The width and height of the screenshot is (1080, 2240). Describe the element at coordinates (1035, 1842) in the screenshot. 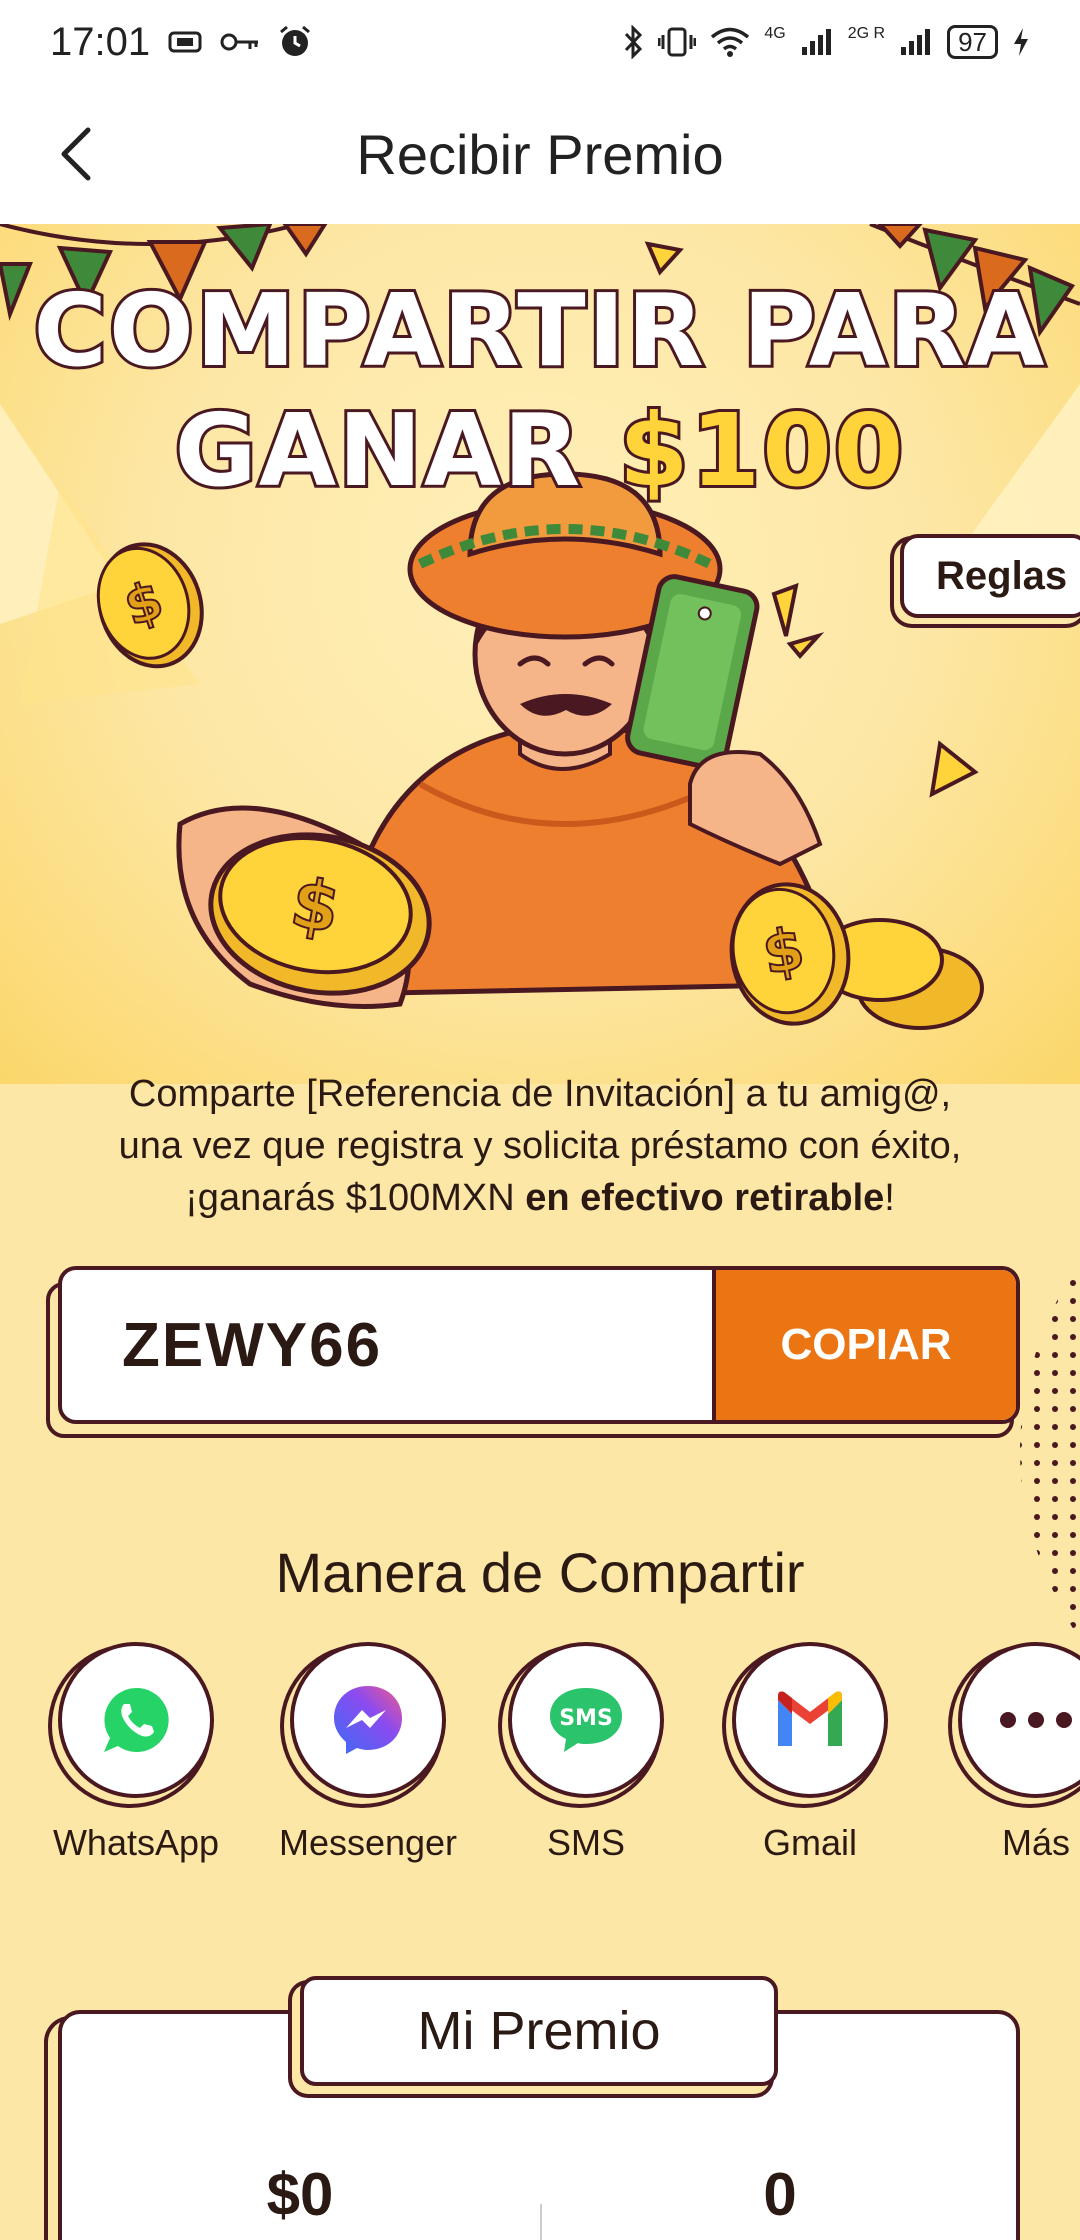

I see `share-label: Más` at that location.